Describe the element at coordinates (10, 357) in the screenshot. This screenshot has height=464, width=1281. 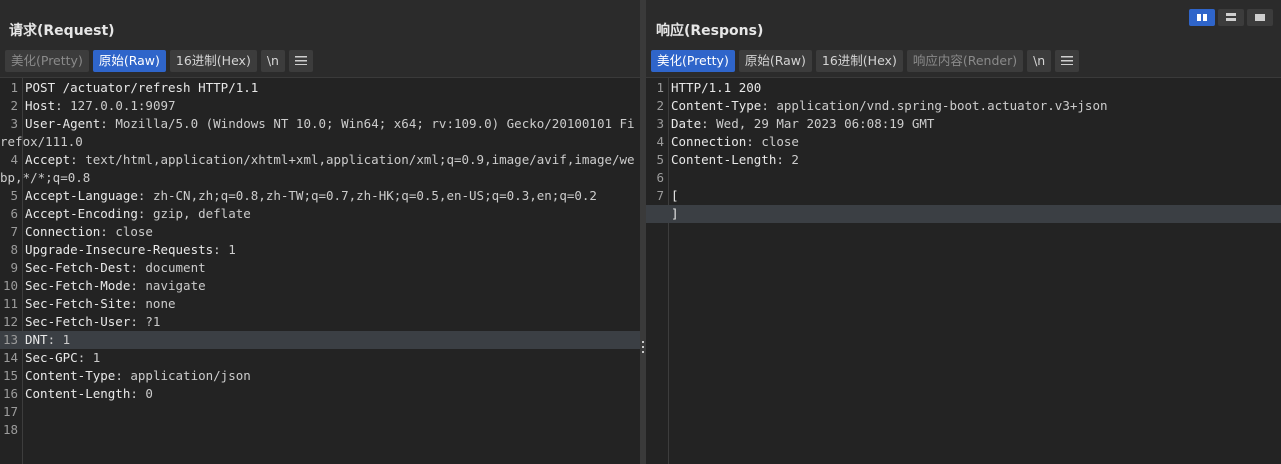
I see `line-number: 14` at that location.